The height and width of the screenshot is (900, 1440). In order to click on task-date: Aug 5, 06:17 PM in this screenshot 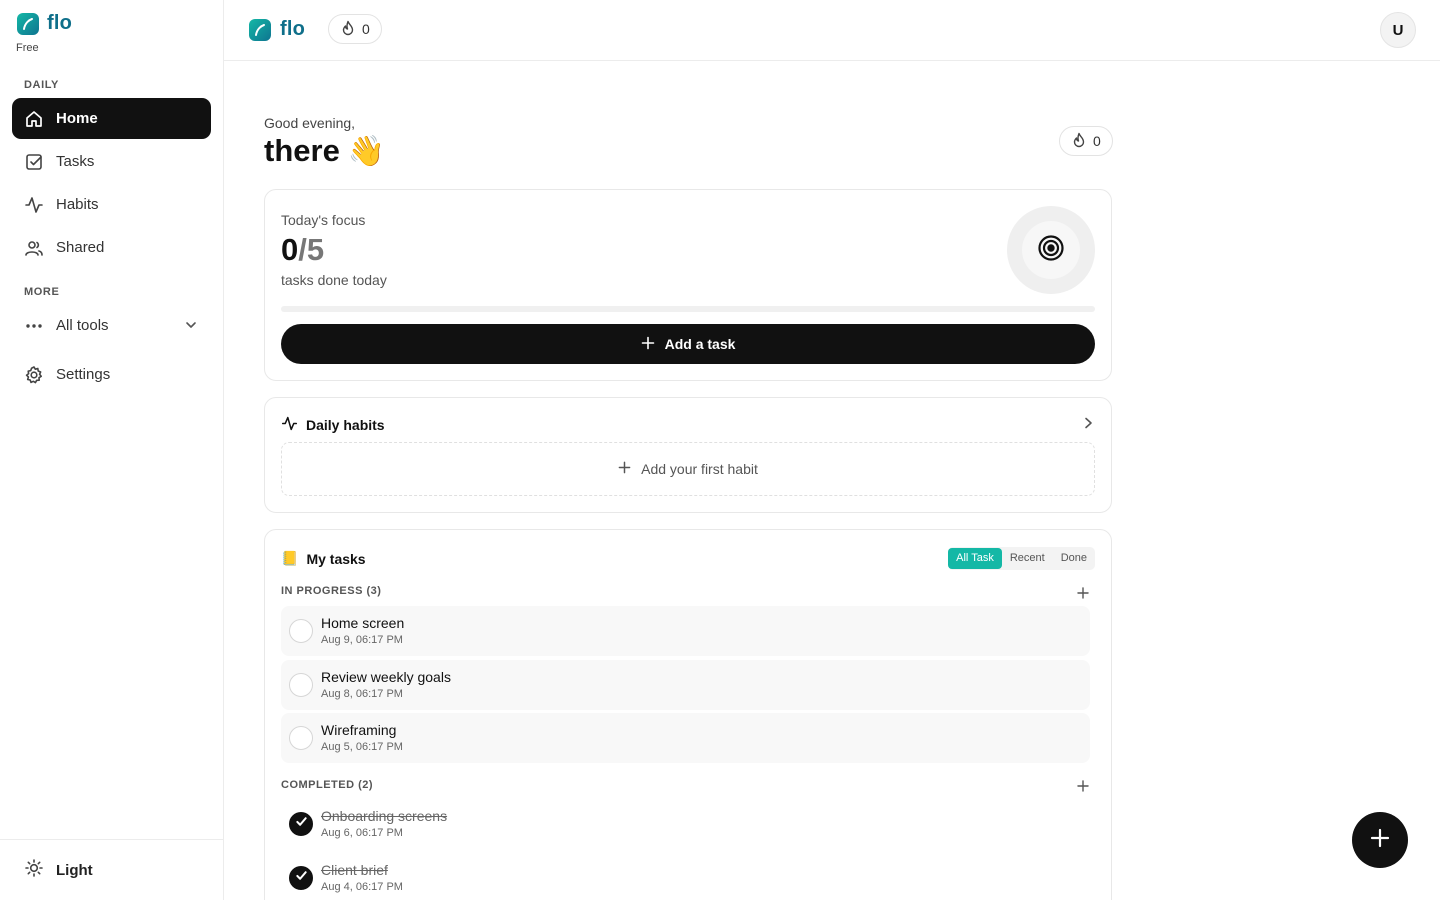, I will do `click(362, 747)`.